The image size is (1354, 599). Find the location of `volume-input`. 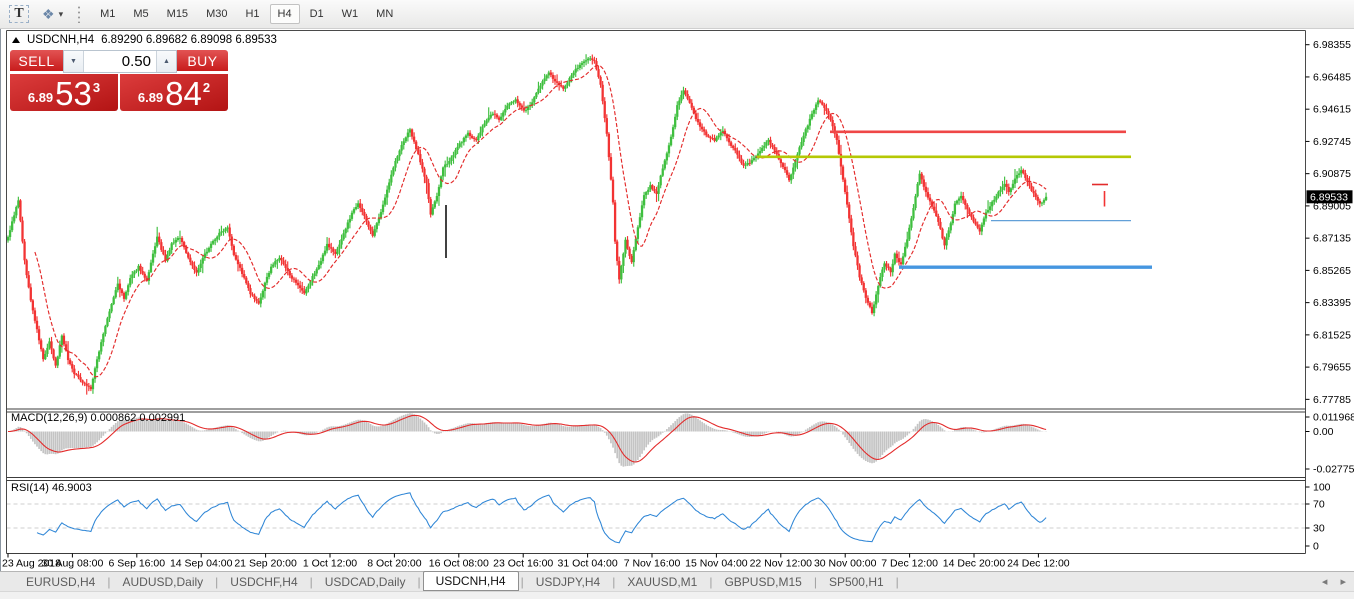

volume-input is located at coordinates (120, 61).